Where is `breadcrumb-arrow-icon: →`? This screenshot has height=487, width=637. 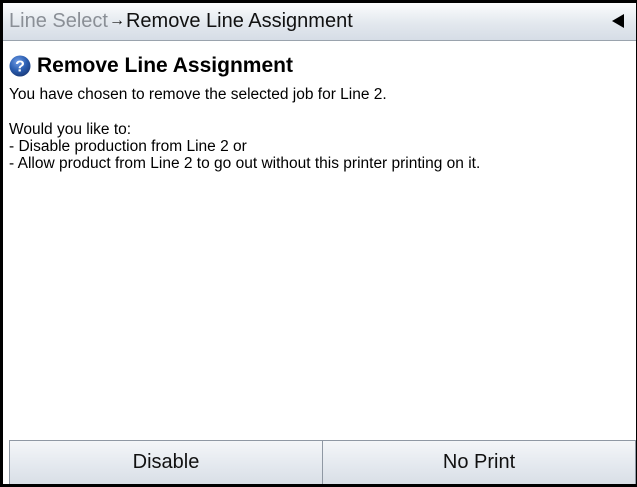
breadcrumb-arrow-icon: → is located at coordinates (116, 20).